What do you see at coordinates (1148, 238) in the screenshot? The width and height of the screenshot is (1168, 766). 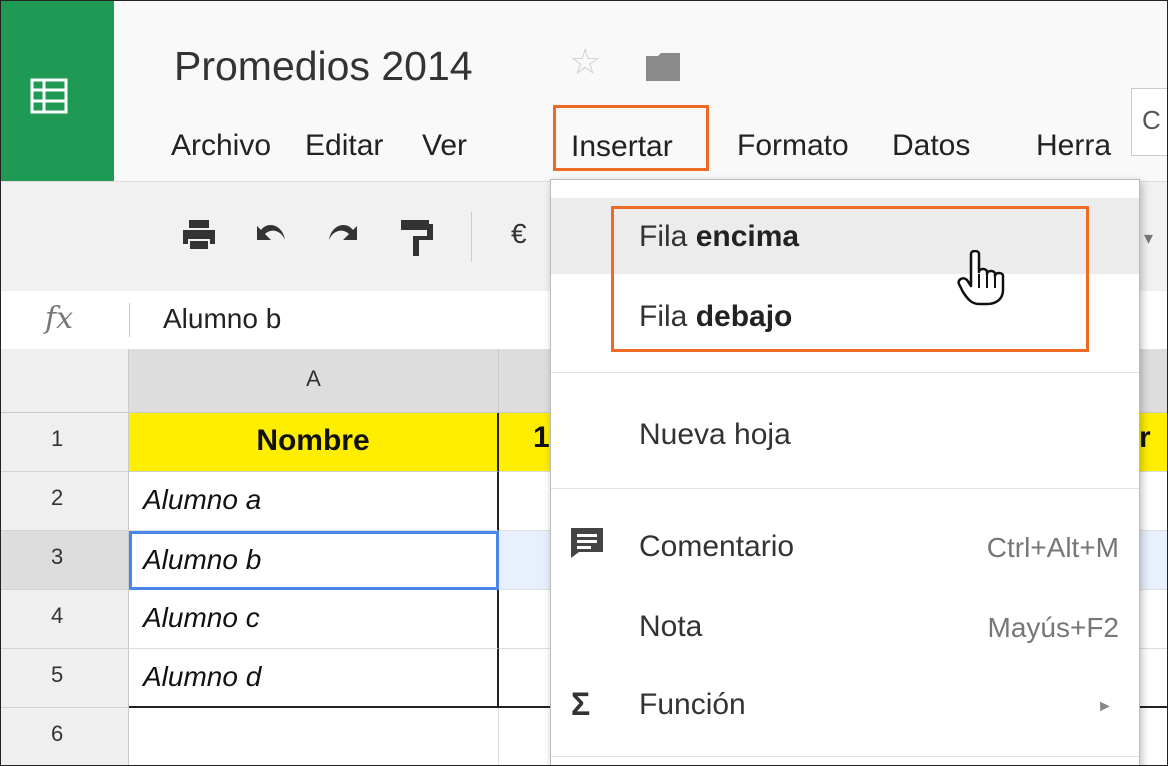 I see `chevron-down-icon: ▾` at bounding box center [1148, 238].